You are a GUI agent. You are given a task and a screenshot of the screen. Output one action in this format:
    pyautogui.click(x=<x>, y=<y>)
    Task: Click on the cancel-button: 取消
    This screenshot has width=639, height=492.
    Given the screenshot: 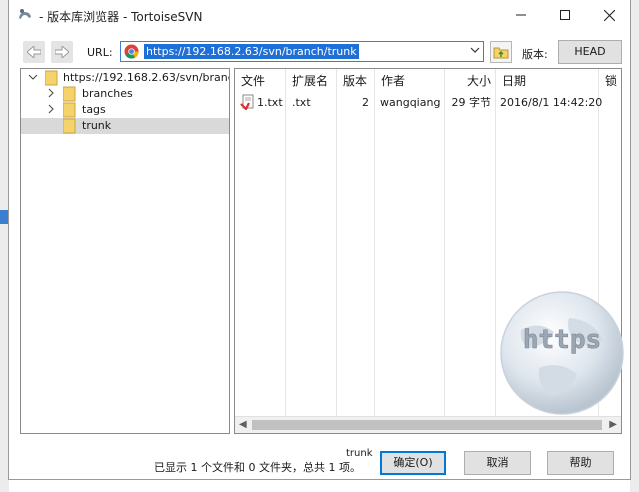 What is the action you would take?
    pyautogui.click(x=497, y=463)
    